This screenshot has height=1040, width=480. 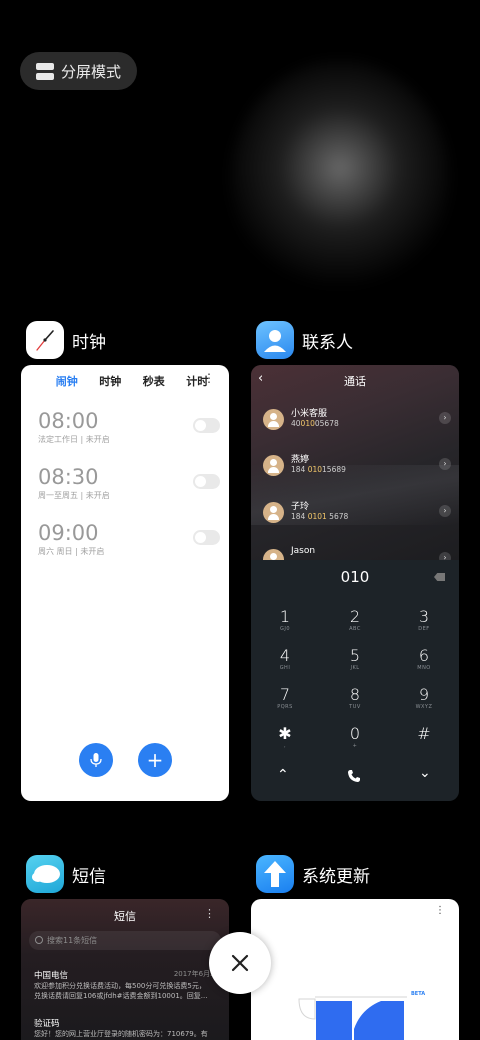 I want to click on app-header-sms: 短信, so click(x=66, y=874).